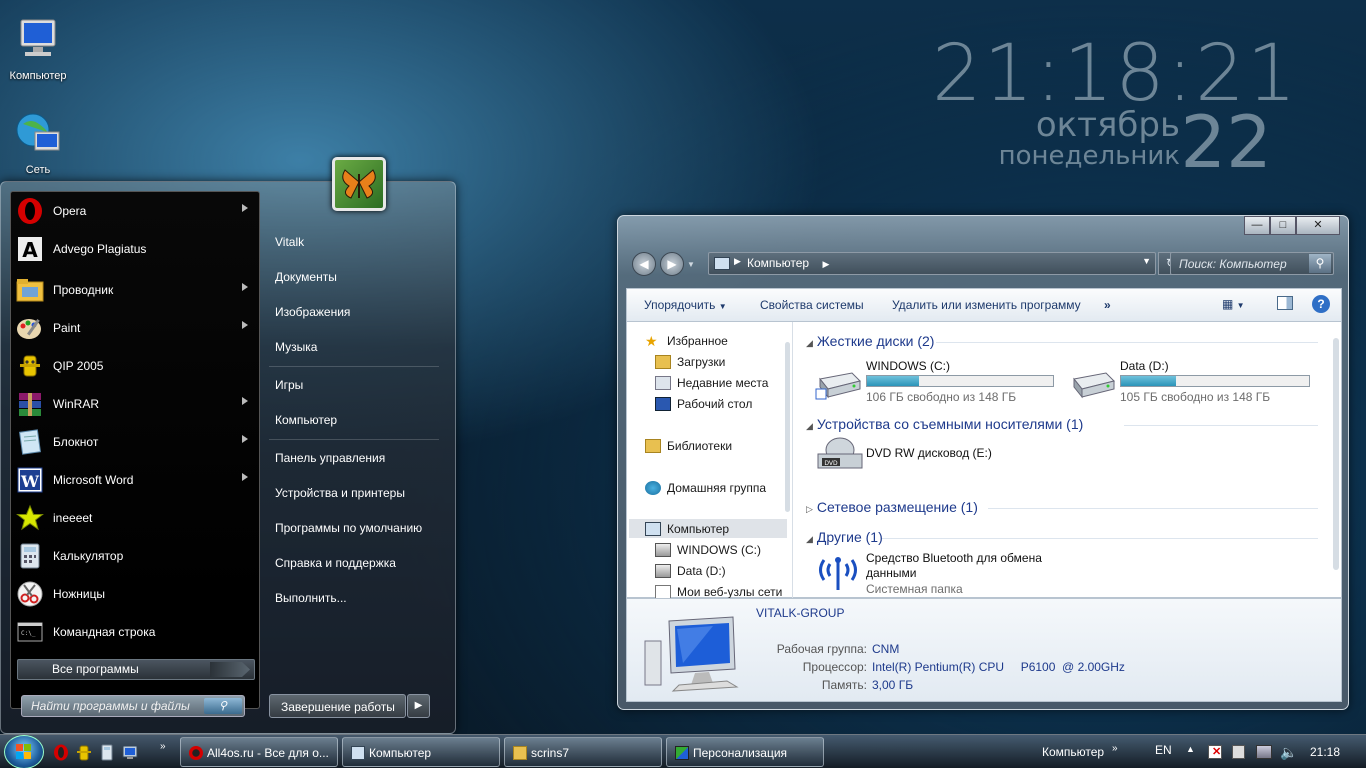 This screenshot has width=1366, height=768. I want to click on group-hard-disks: ◢ Жесткие диски (2), so click(870, 341).